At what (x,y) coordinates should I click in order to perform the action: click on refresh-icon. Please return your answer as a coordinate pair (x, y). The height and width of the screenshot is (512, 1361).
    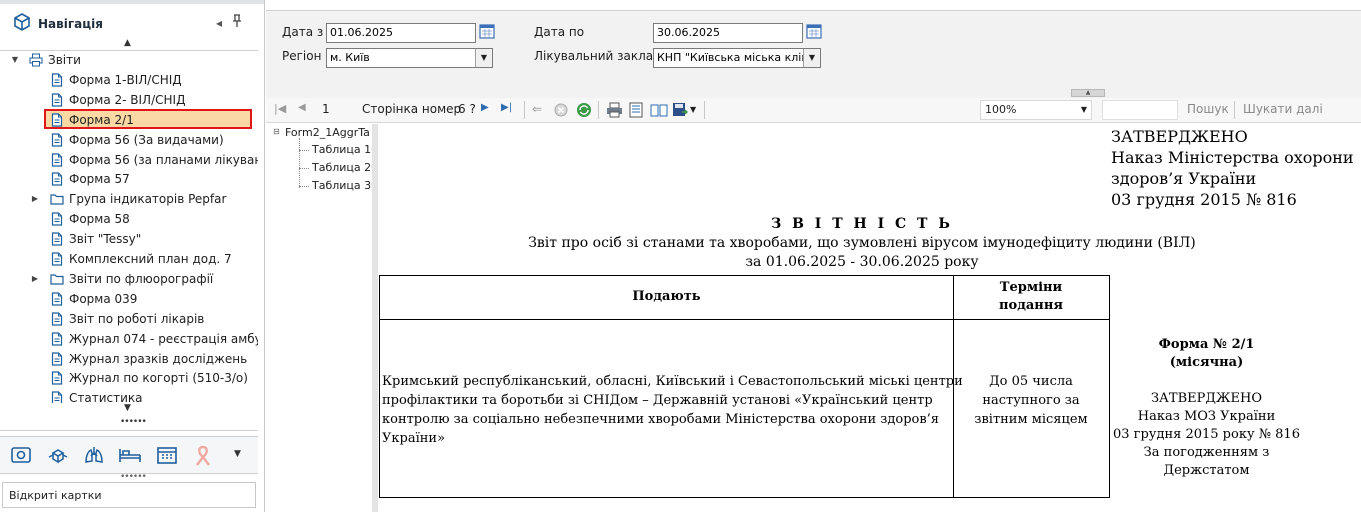
    Looking at the image, I should click on (584, 110).